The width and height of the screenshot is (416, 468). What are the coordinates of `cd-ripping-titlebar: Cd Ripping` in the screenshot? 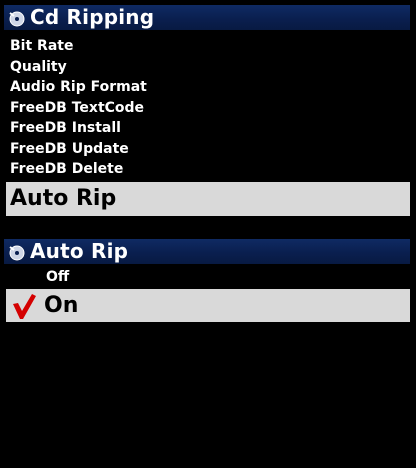 It's located at (207, 17).